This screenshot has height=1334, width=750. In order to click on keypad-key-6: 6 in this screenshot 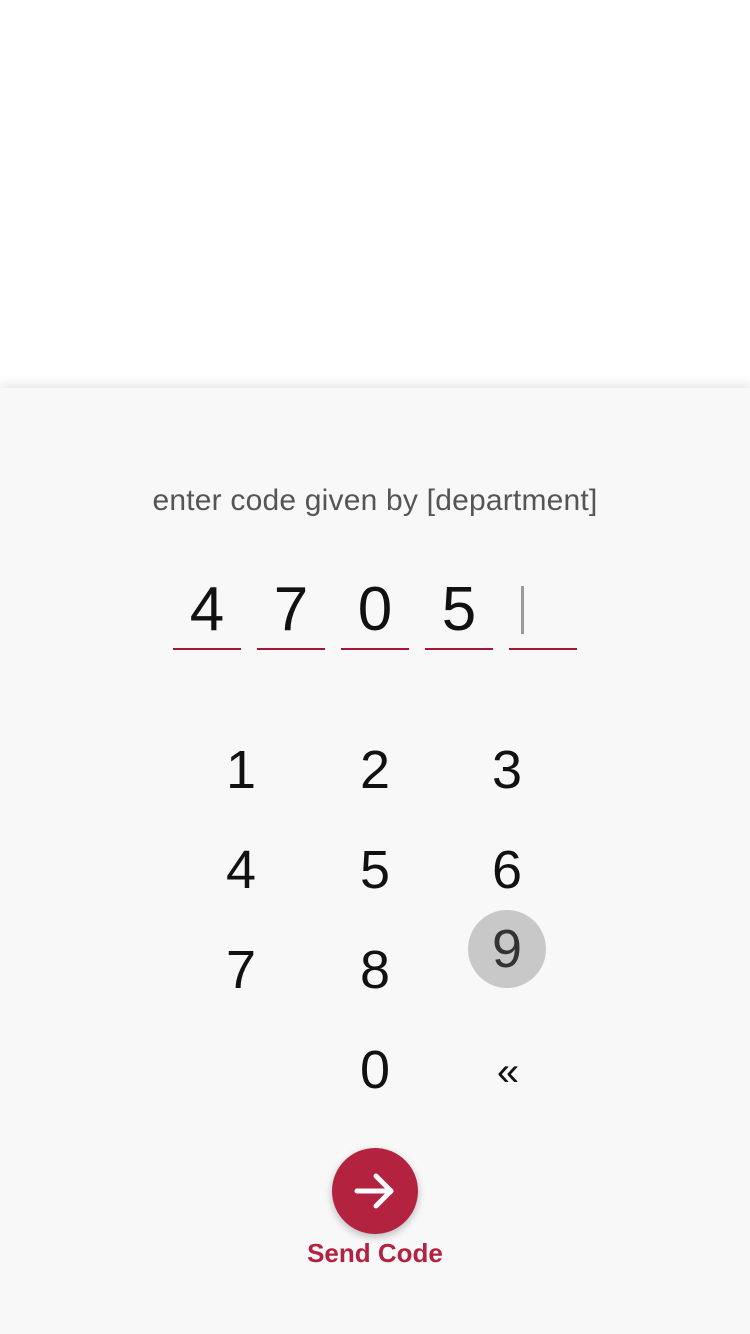, I will do `click(507, 870)`.